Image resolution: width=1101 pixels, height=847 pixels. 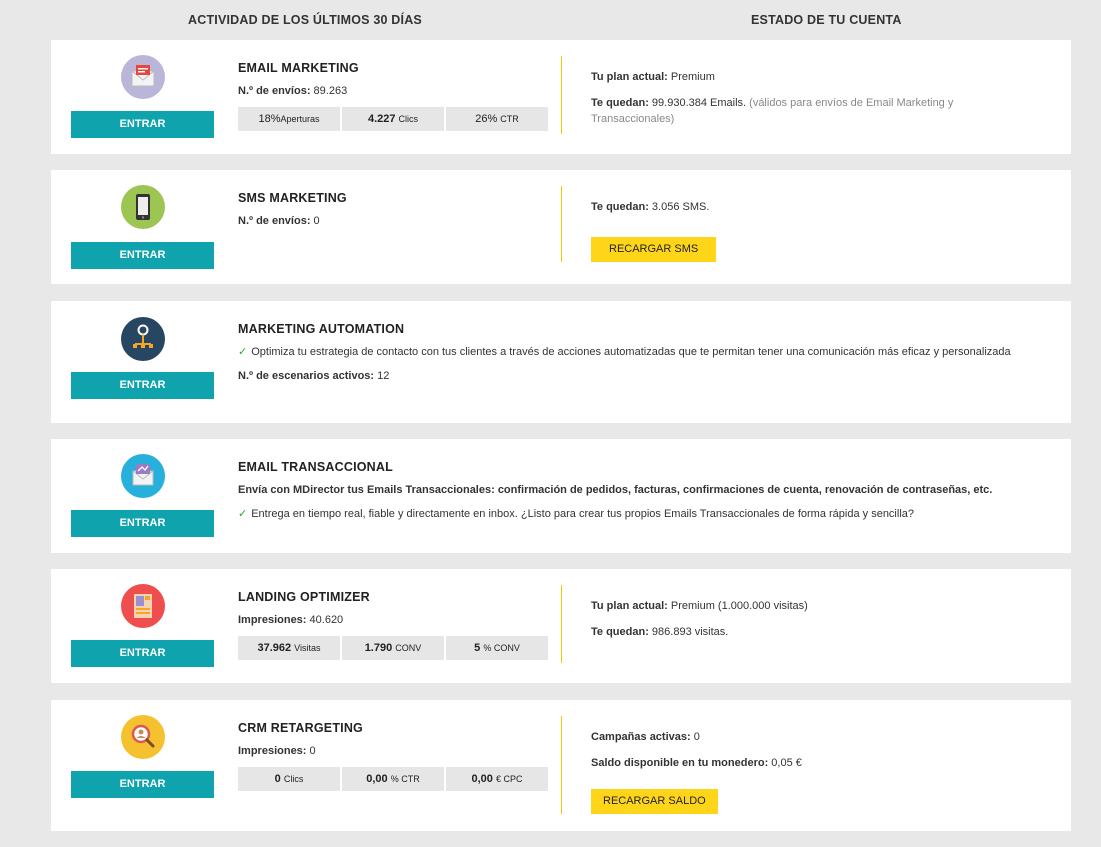 What do you see at coordinates (143, 476) in the screenshot?
I see `transactional-envelope-icon` at bounding box center [143, 476].